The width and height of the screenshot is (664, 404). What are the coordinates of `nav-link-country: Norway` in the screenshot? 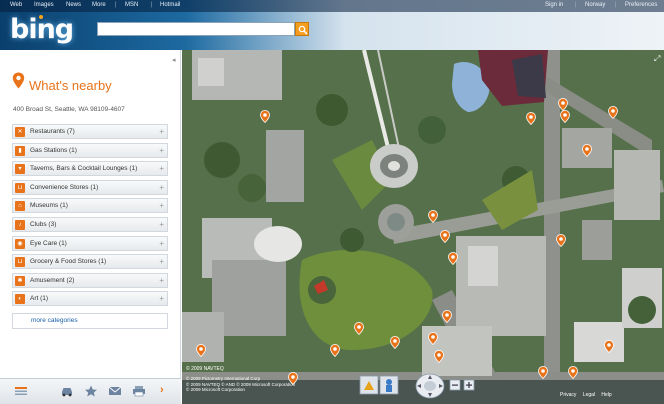 It's located at (595, 5).